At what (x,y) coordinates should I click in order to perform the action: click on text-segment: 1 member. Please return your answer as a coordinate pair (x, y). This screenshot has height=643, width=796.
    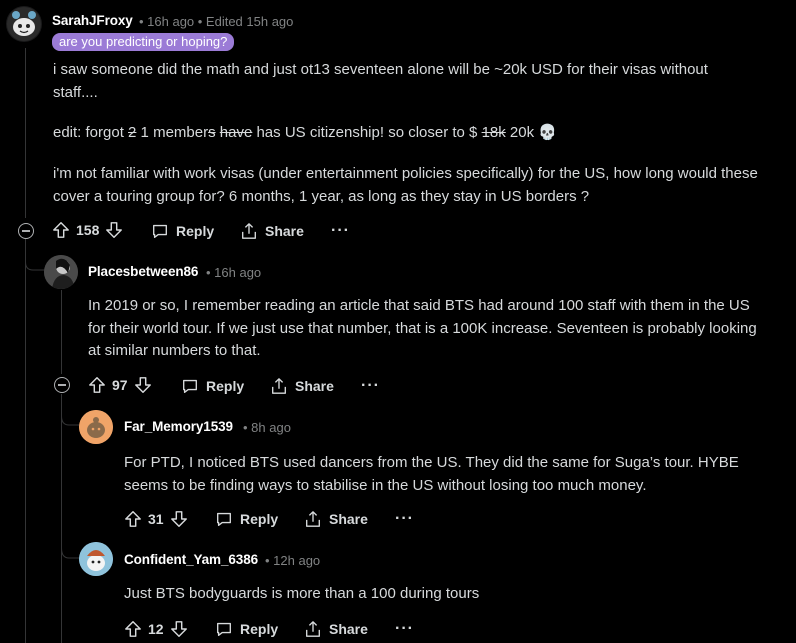
    Looking at the image, I should click on (172, 132).